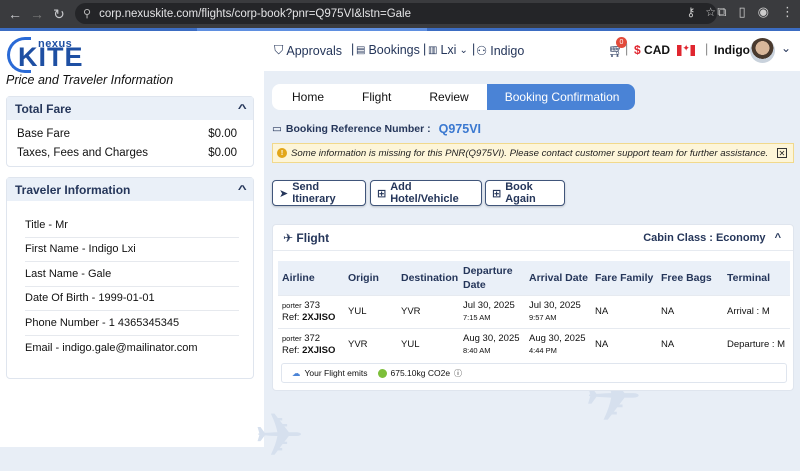 The image size is (800, 471). I want to click on calendar-icon: ▤, so click(361, 50).